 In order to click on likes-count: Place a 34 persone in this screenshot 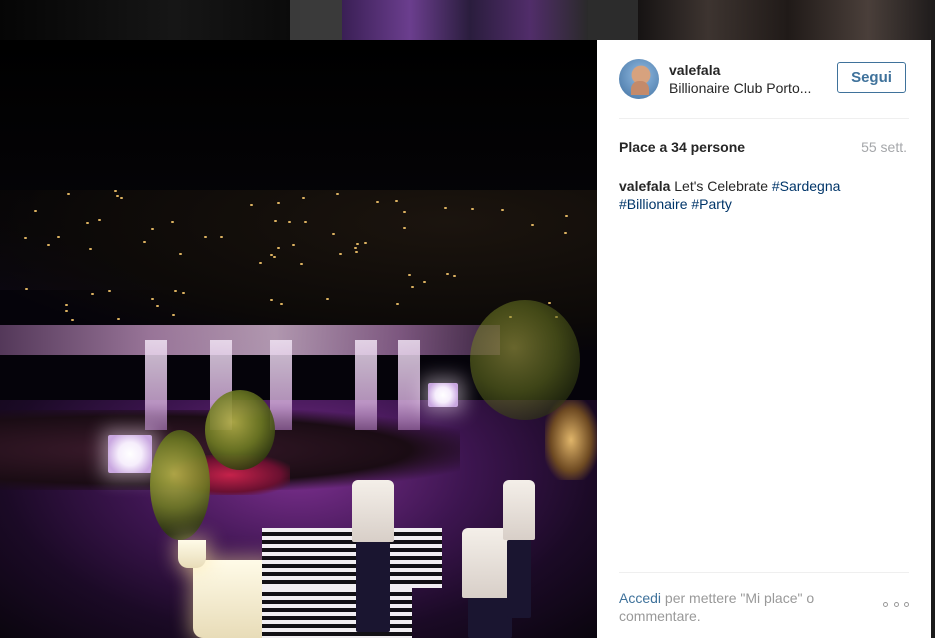, I will do `click(682, 147)`.